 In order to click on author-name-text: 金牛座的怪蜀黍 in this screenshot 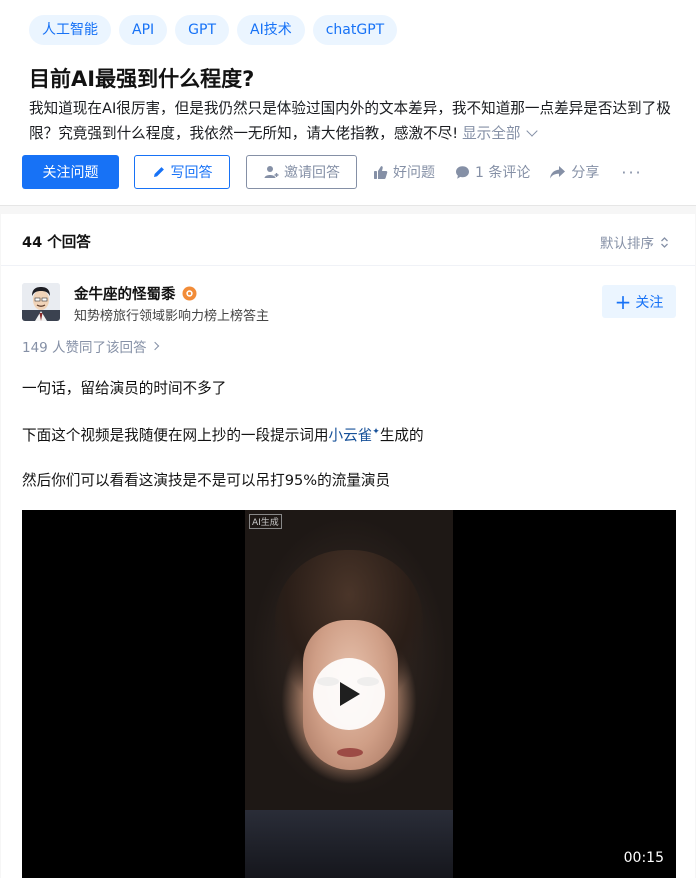, I will do `click(125, 295)`.